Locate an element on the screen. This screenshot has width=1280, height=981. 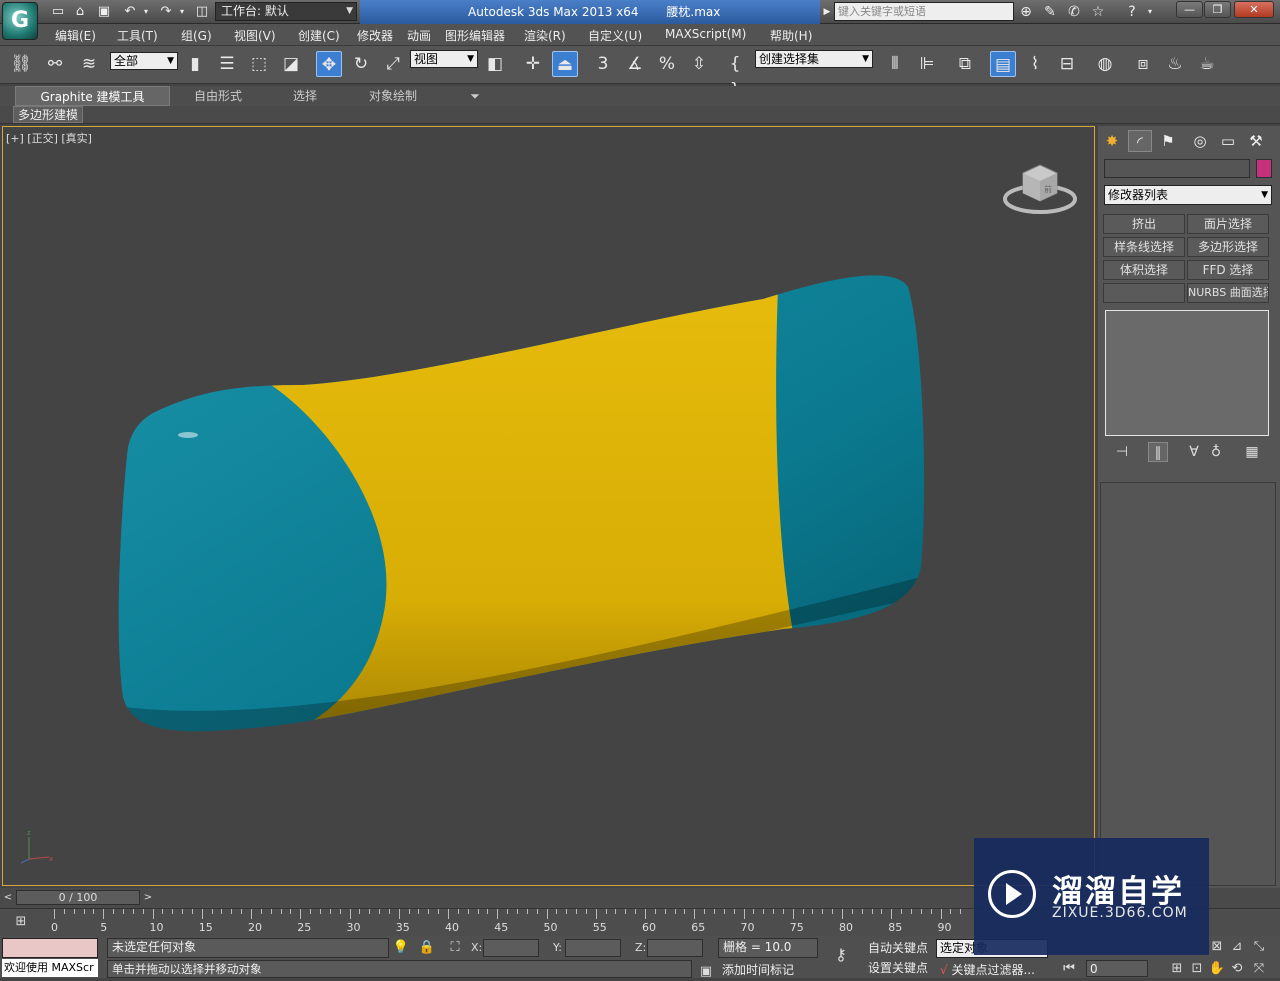
app-menu-icon: G is located at coordinates (20, 21).